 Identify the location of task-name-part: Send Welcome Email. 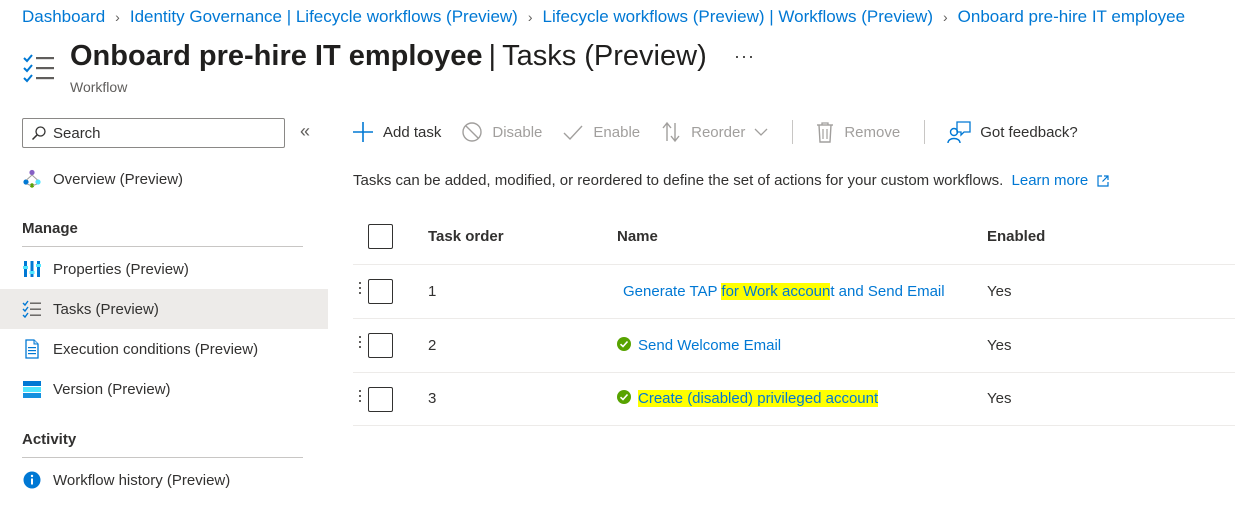
(709, 345).